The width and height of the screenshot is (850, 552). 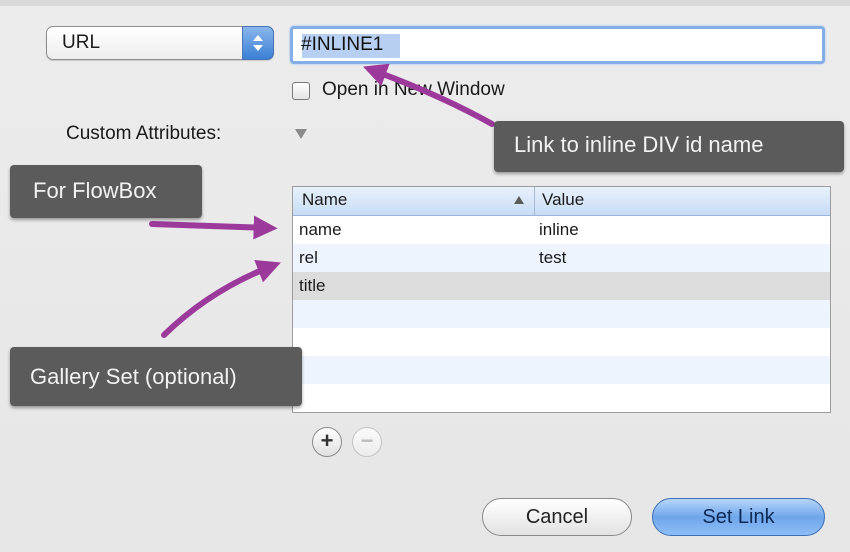 I want to click on callout-gallery-set: Gallery Set (optional), so click(x=156, y=376).